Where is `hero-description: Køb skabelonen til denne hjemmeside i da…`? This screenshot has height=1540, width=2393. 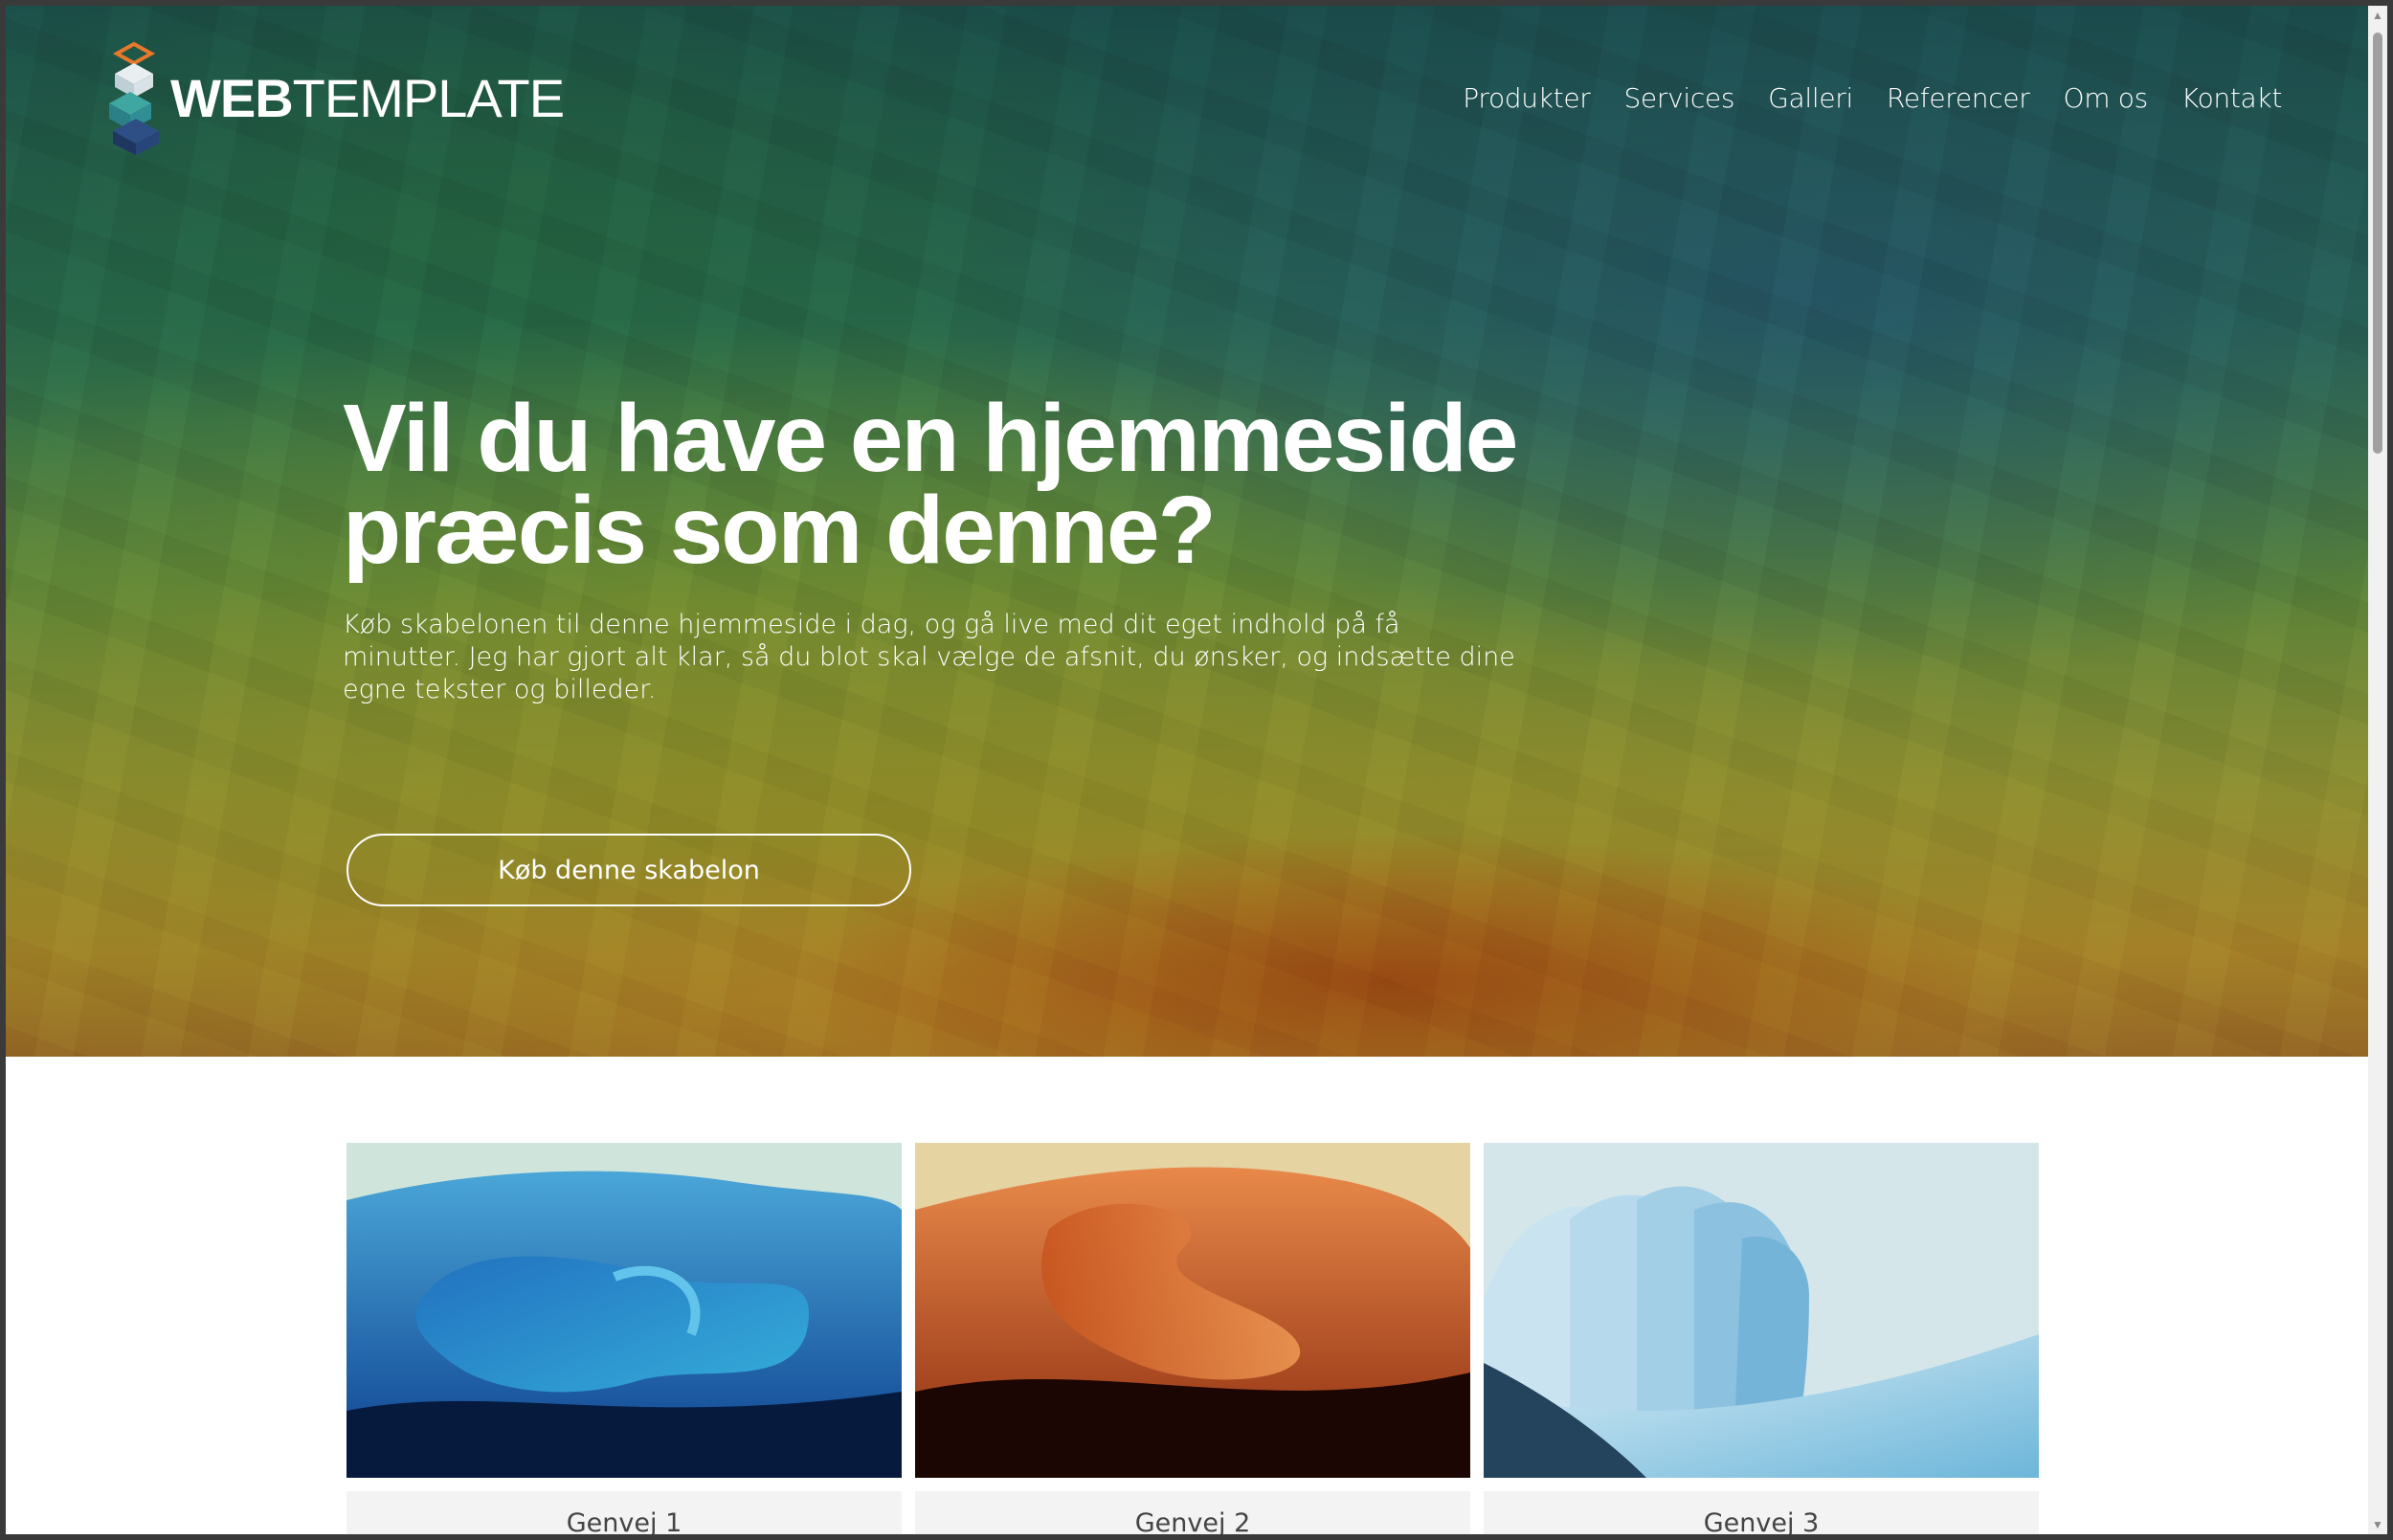
hero-description: Køb skabelonen til denne hjemmeside i da… is located at coordinates (929, 657).